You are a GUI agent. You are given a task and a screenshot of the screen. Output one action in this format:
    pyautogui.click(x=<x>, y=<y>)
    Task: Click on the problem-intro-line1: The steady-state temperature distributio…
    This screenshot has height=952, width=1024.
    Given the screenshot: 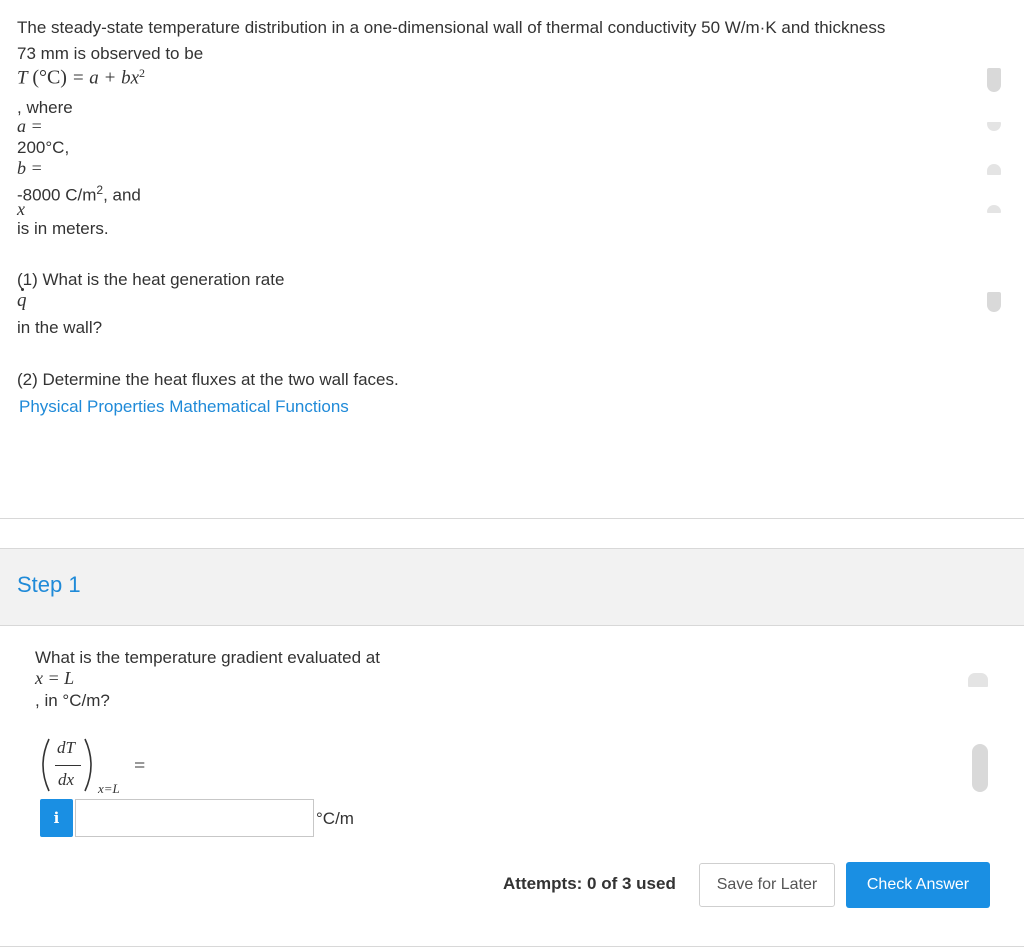 What is the action you would take?
    pyautogui.click(x=451, y=27)
    